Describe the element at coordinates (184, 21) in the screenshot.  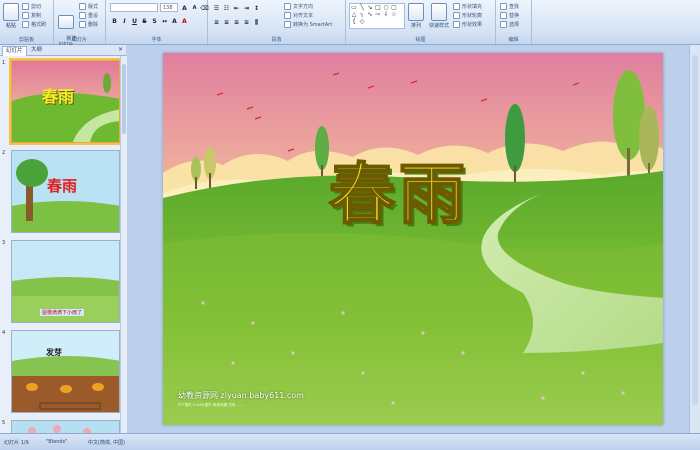
I see `font-color-icon: A` at that location.